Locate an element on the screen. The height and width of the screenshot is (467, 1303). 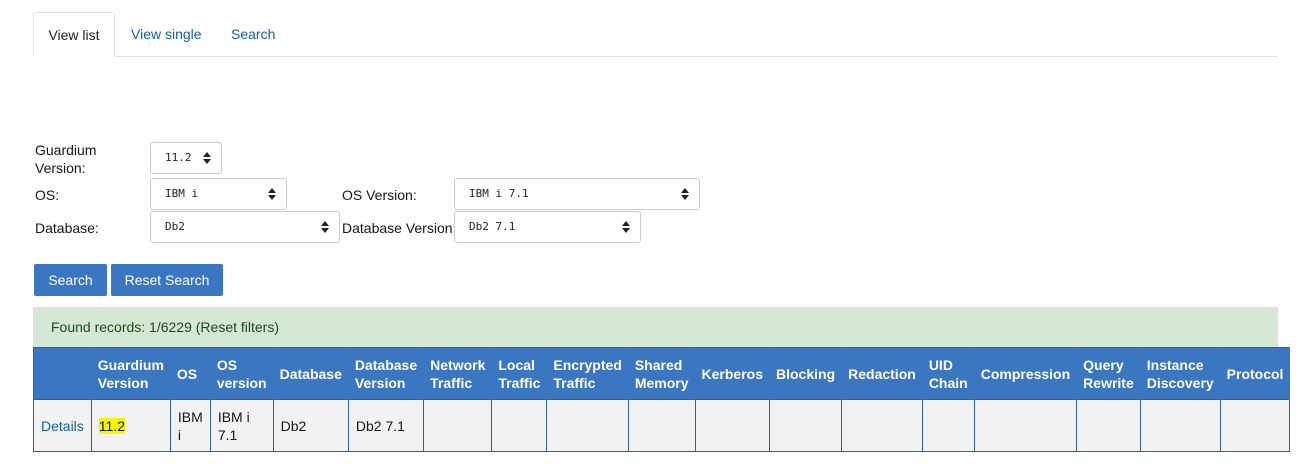
found-records-bar: Found records: 1/6229 (Reset filters) is located at coordinates (655, 327).